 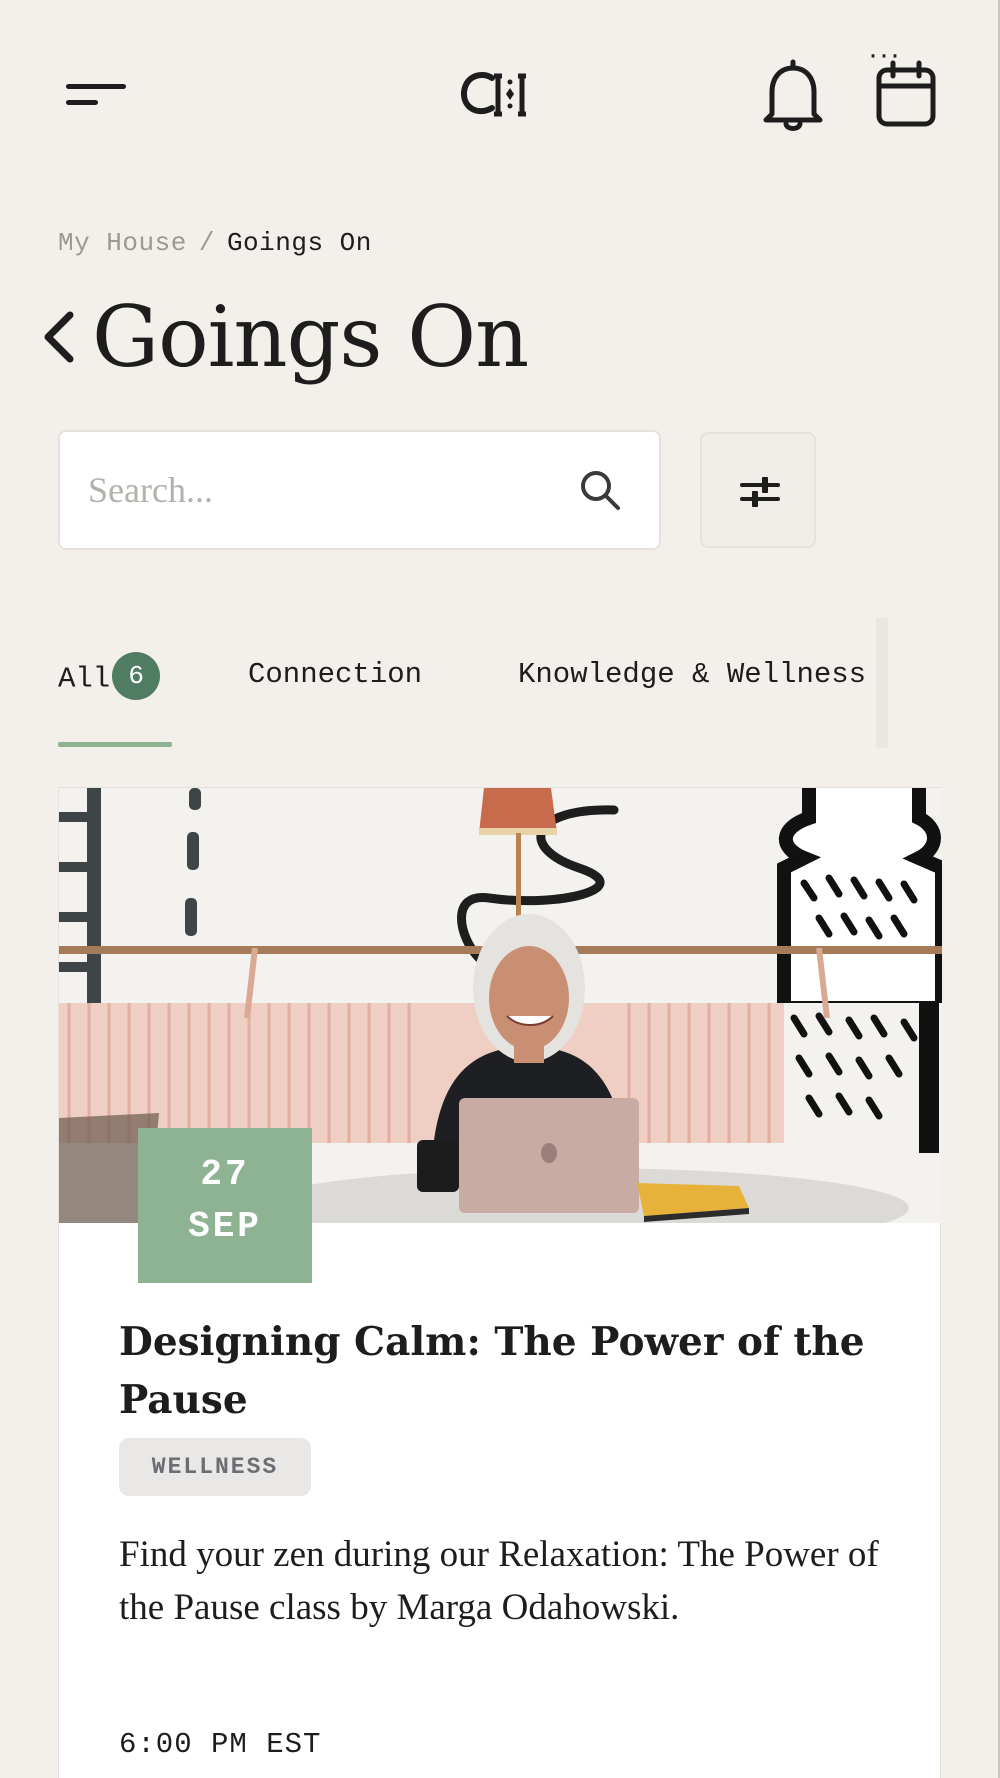 I want to click on bell-icon, so click(x=793, y=96).